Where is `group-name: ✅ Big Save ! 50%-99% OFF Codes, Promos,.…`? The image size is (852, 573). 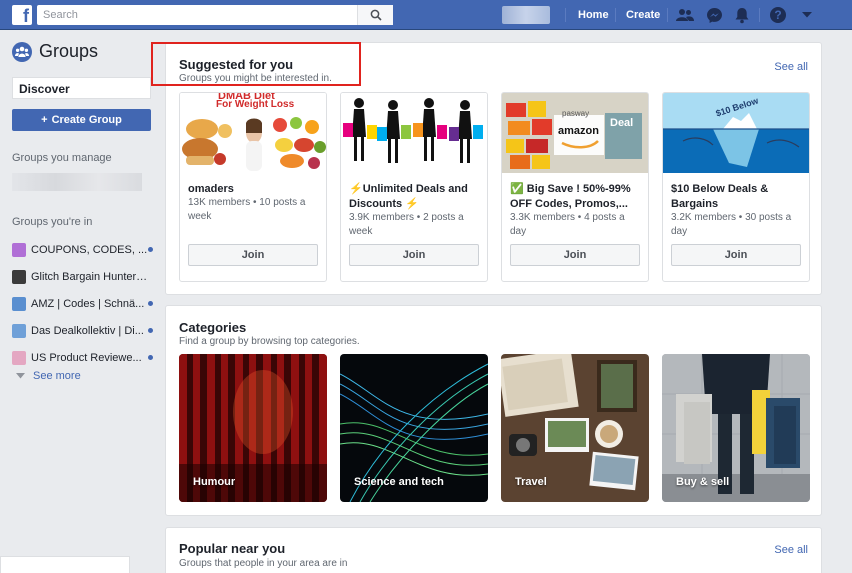
group-name: ✅ Big Save ! 50%-99% OFF Codes, Promos,.… is located at coordinates (576, 197).